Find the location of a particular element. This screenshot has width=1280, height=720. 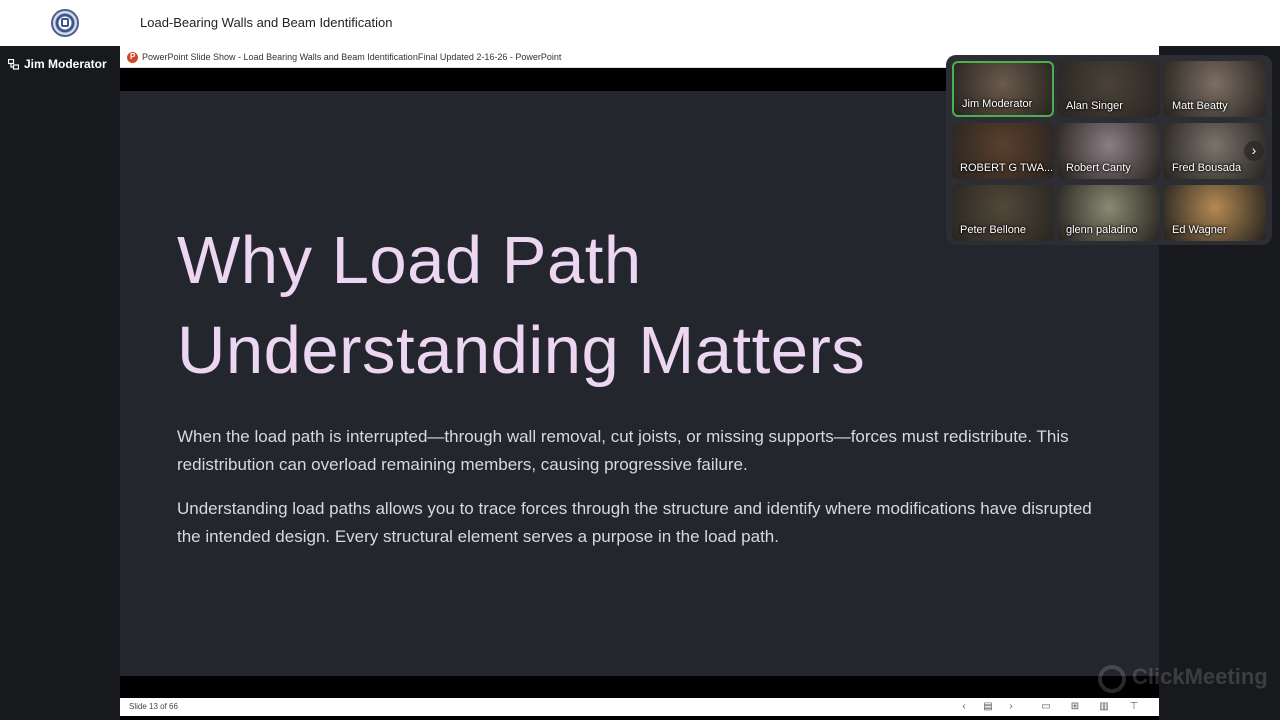

participant-name: Ed Wagner is located at coordinates (1199, 230).